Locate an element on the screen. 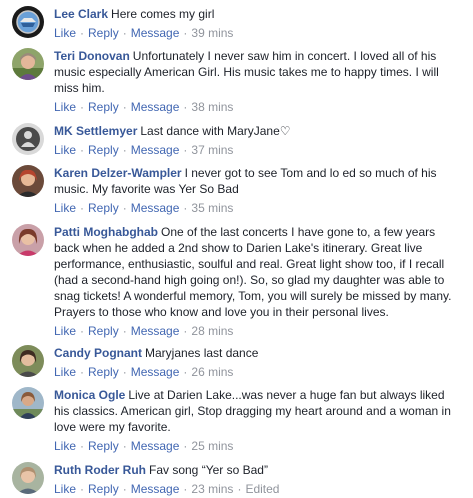  comment-author: Monica Ogle is located at coordinates (89, 395).